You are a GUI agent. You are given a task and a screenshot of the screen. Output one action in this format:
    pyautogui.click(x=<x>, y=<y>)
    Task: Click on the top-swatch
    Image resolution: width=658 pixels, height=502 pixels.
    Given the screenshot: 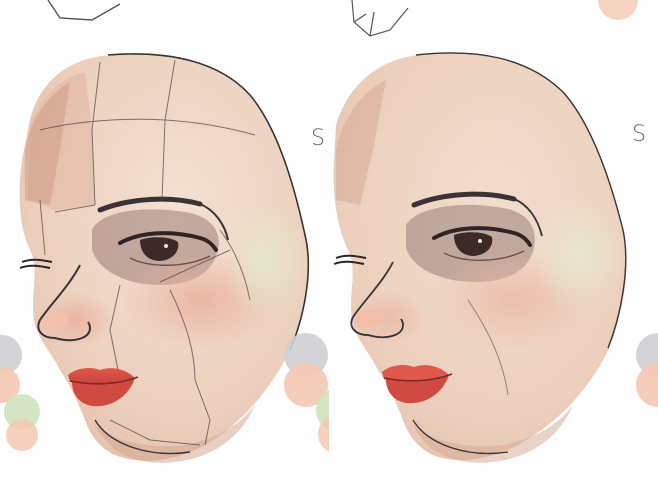 What is the action you would take?
    pyautogui.click(x=618, y=10)
    